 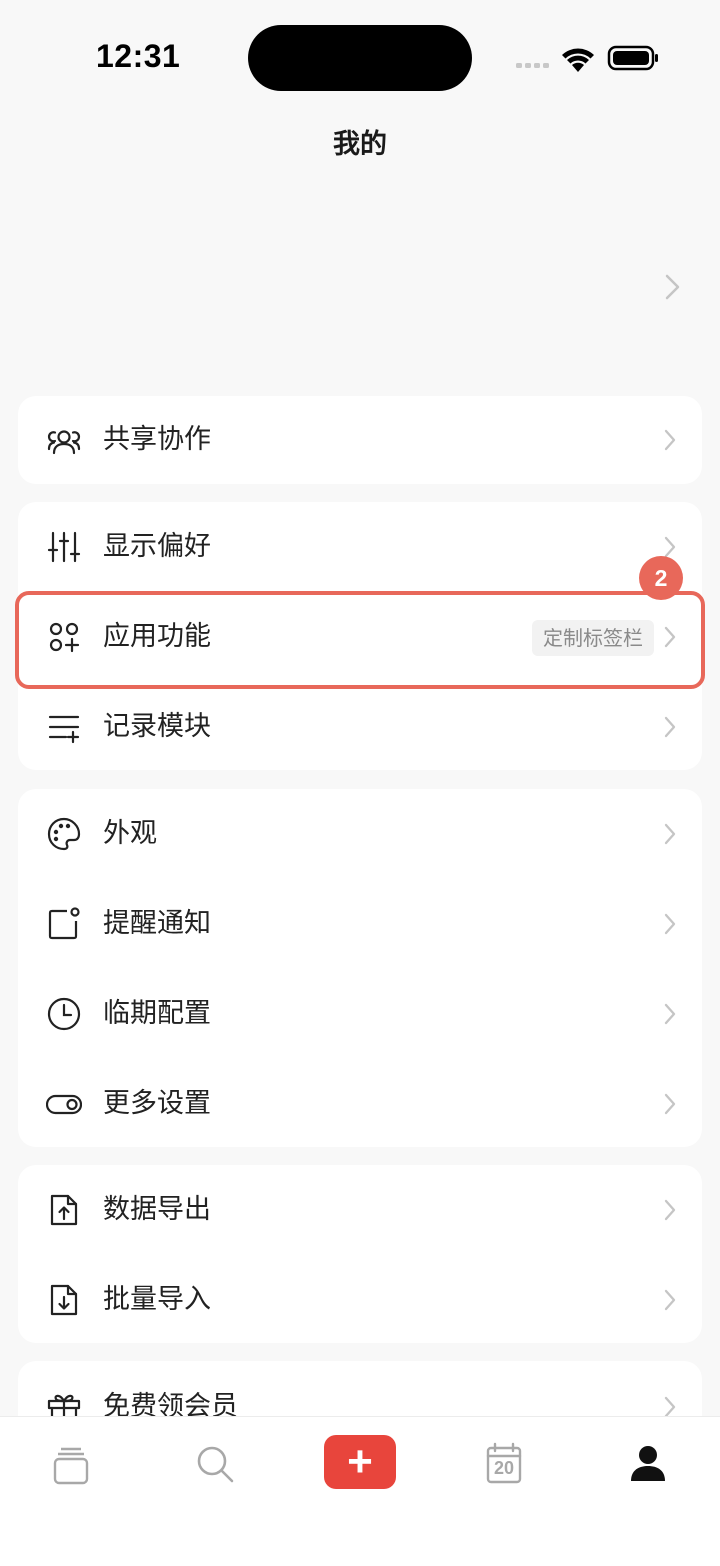 I want to click on row-share-collab: 共享协作, so click(x=360, y=440).